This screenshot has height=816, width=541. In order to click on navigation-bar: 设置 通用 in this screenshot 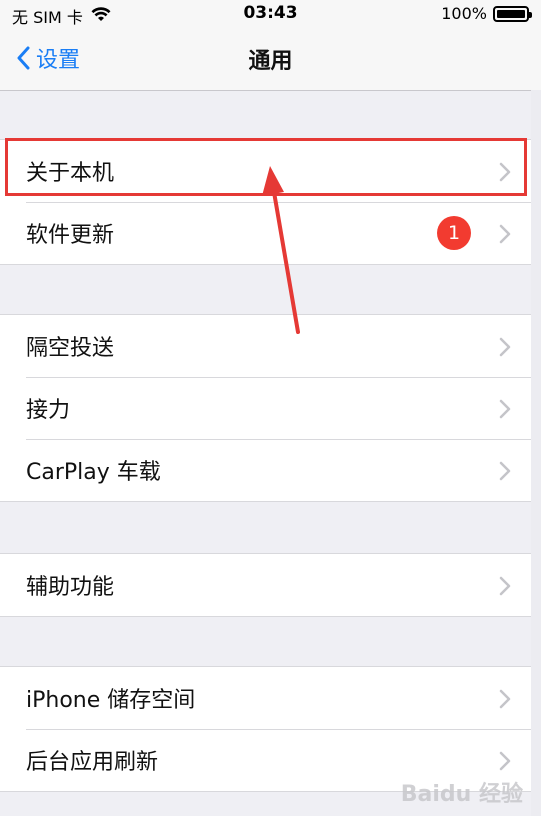, I will do `click(270, 59)`.